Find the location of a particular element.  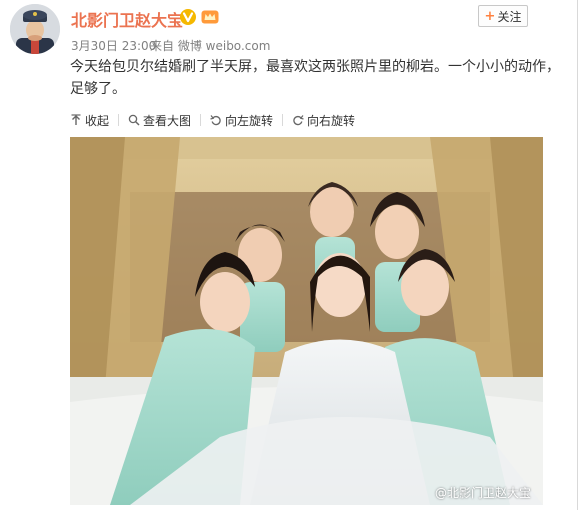

follow-button: + 关注 is located at coordinates (503, 16).